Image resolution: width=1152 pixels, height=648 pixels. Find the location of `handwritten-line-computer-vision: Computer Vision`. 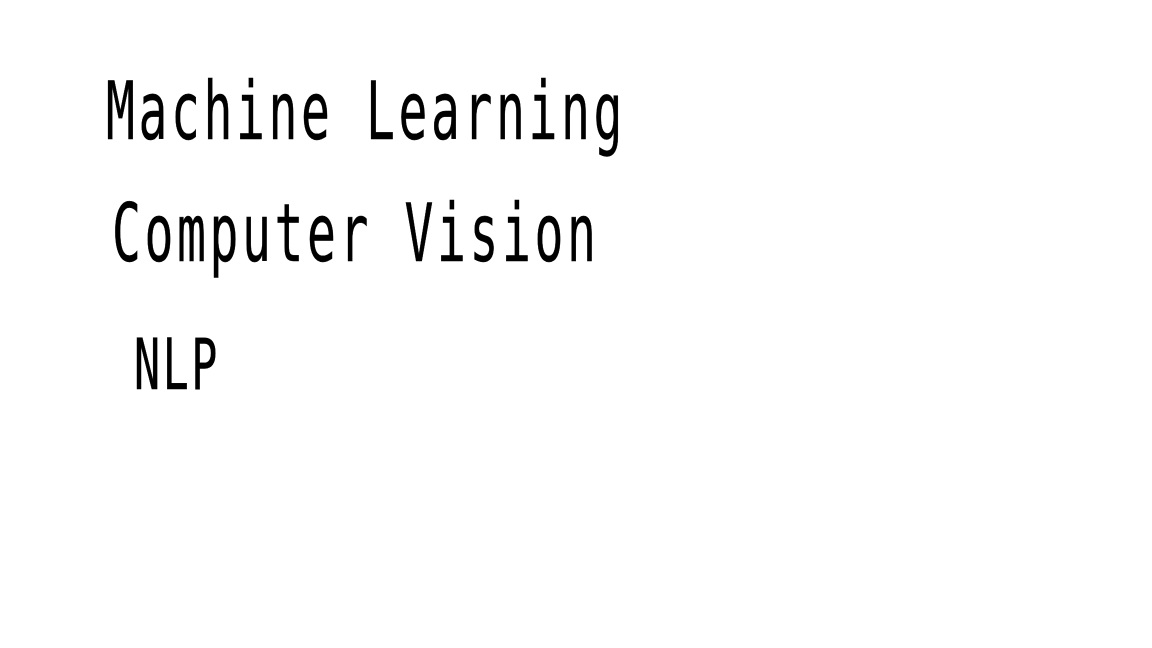

handwritten-line-computer-vision: Computer Vision is located at coordinates (356, 233).